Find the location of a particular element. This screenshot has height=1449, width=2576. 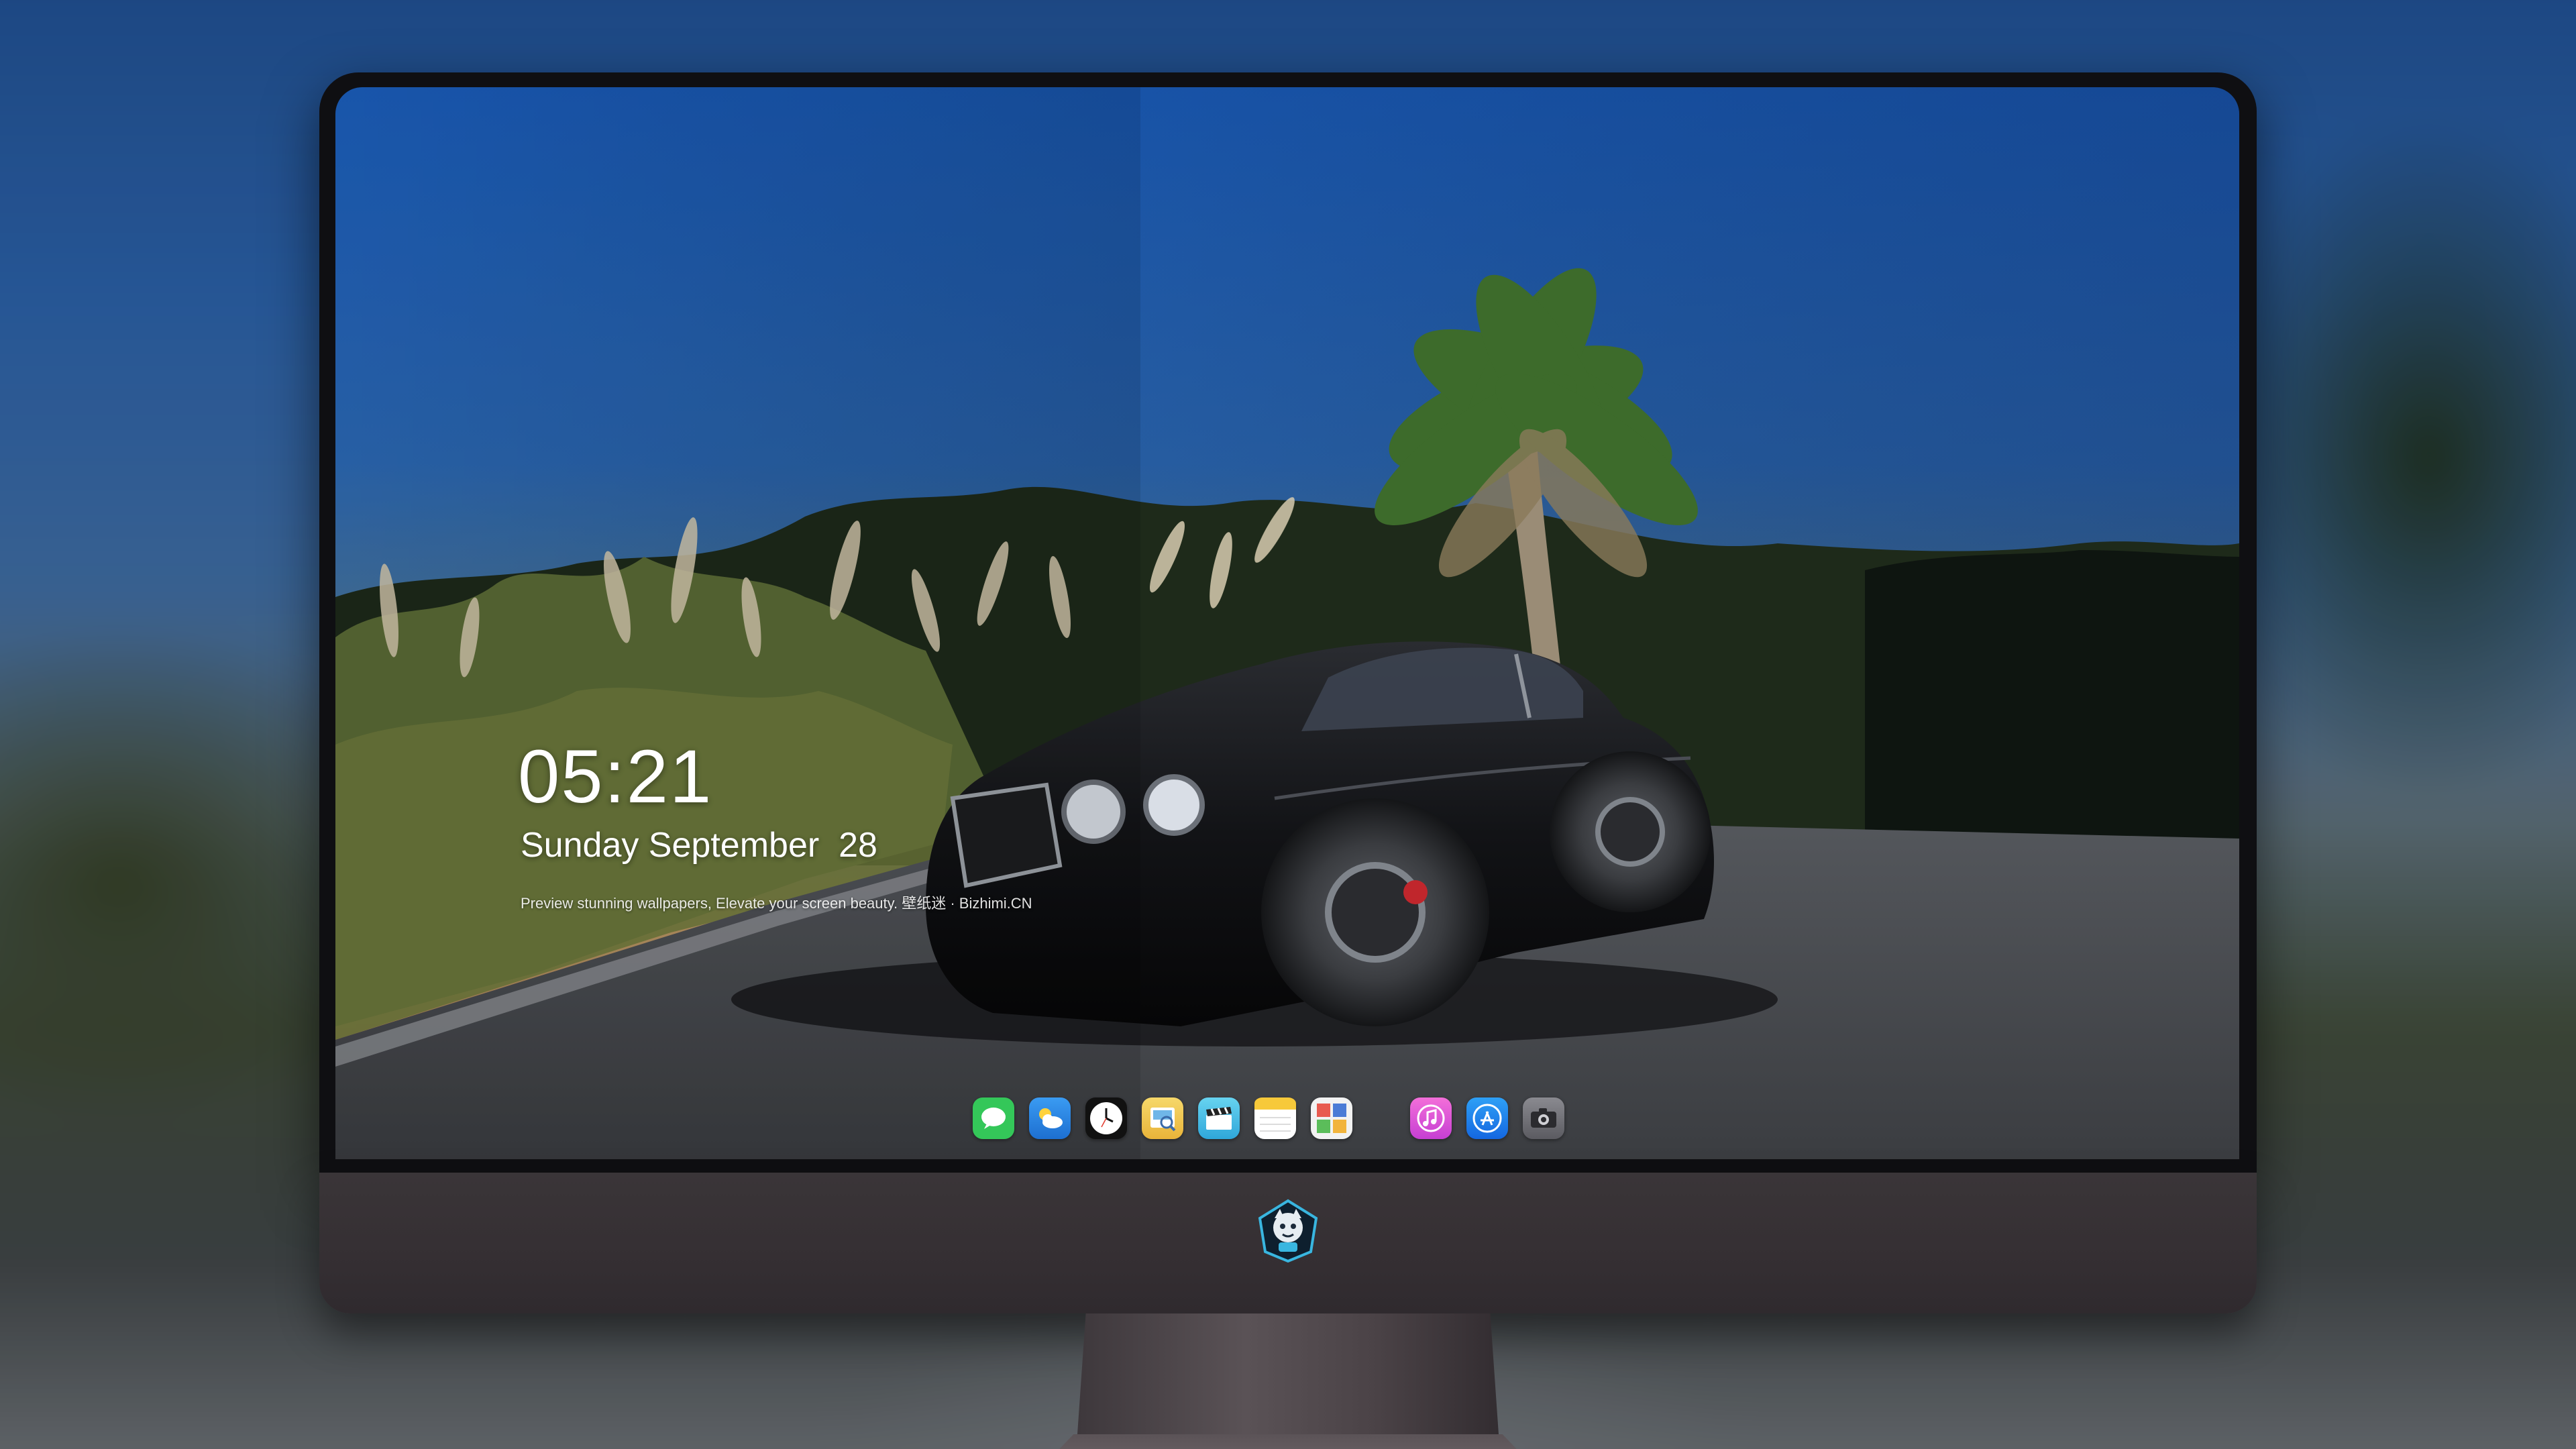

weather-icon is located at coordinates (1051, 1118).